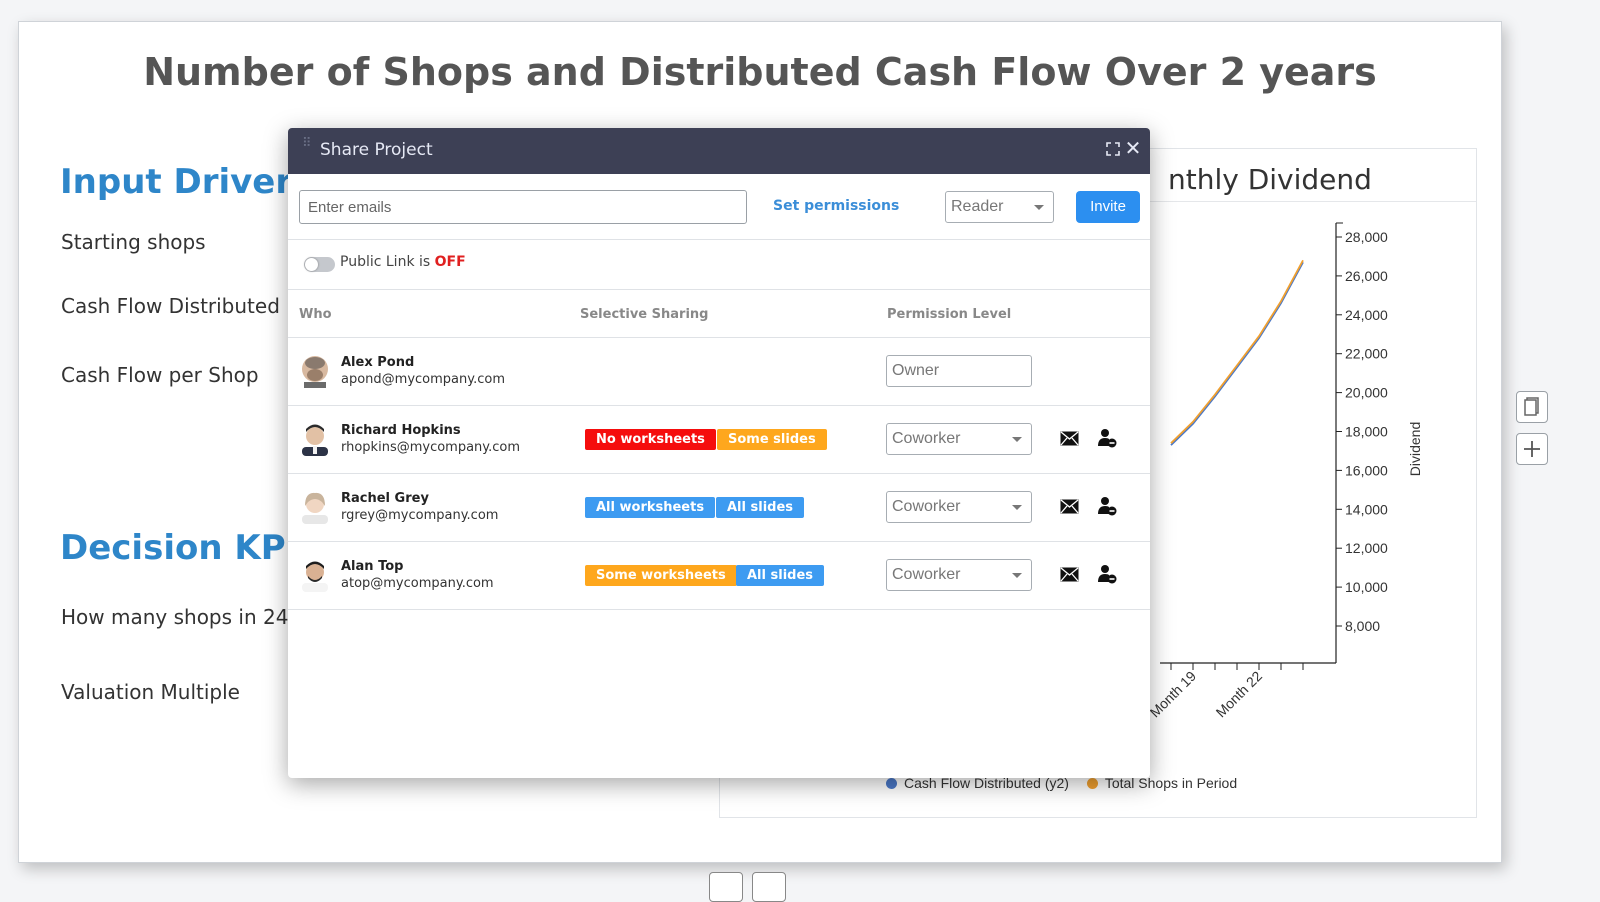  I want to click on drag-handle-icon: ⠿, so click(307, 148).